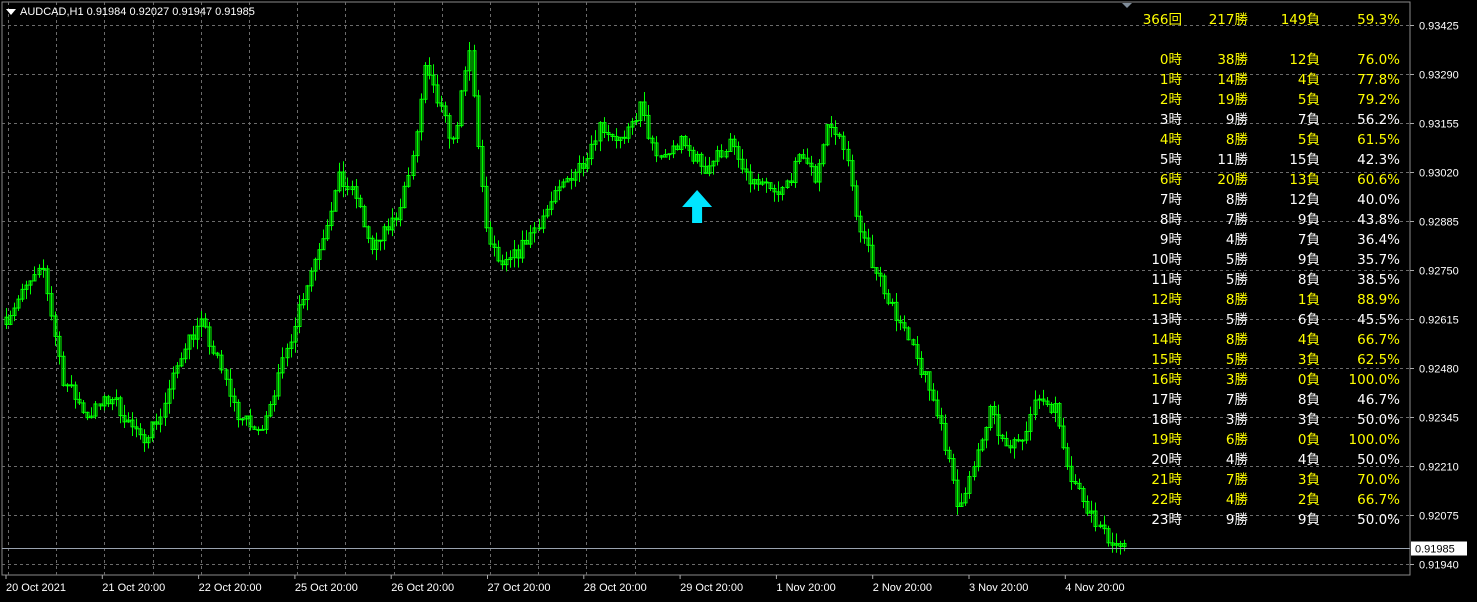 The image size is (1477, 602). Describe the element at coordinates (1265, 320) in the screenshot. I see `hour-row: 13時 5勝 6負 45.5%` at that location.